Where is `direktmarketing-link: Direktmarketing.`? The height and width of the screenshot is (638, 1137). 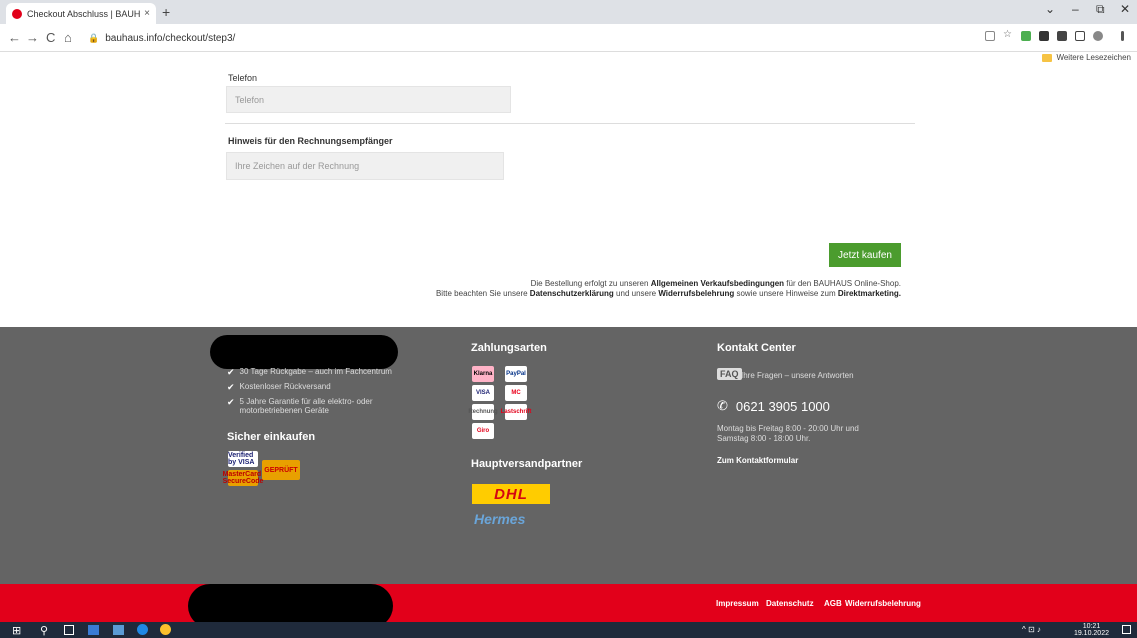
direktmarketing-link: Direktmarketing. is located at coordinates (869, 293).